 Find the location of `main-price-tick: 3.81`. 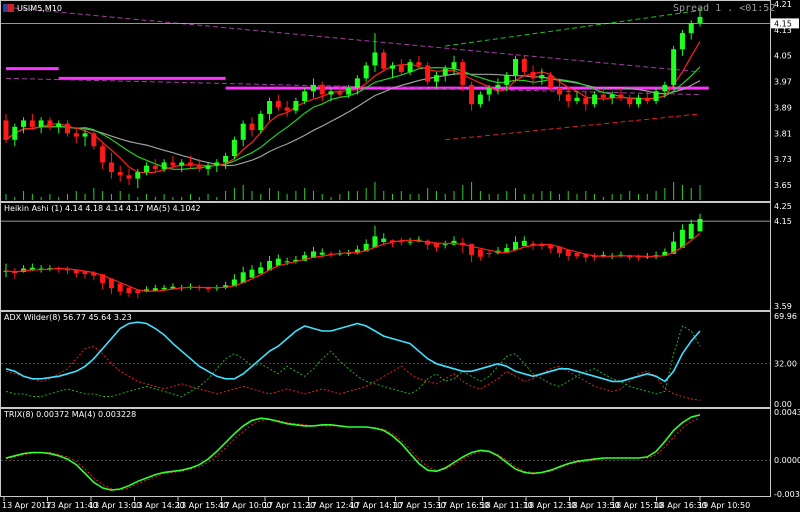

main-price-tick: 3.81 is located at coordinates (783, 133).